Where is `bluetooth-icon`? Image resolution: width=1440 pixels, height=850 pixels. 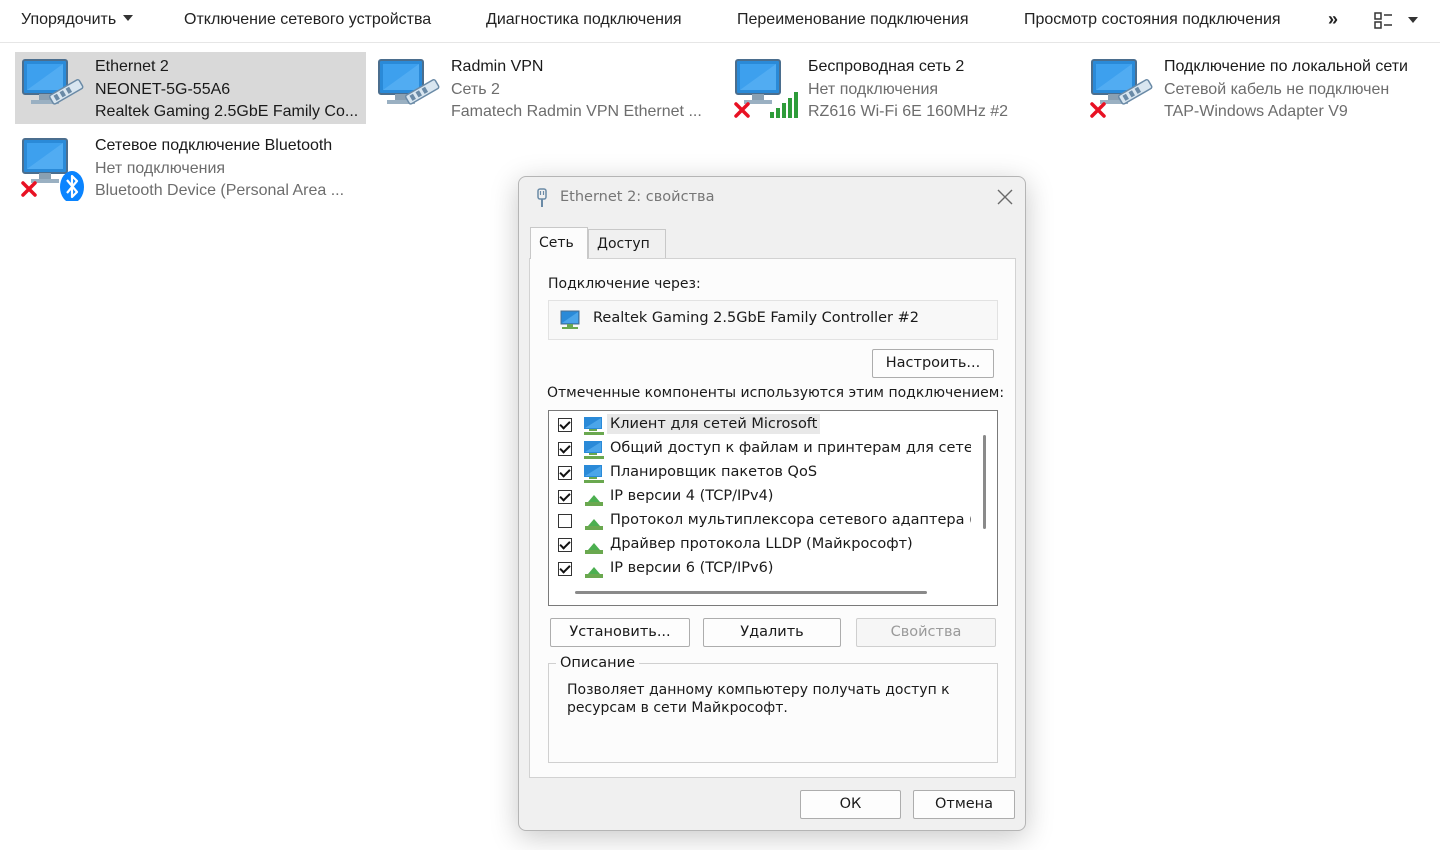
bluetooth-icon is located at coordinates (52, 169).